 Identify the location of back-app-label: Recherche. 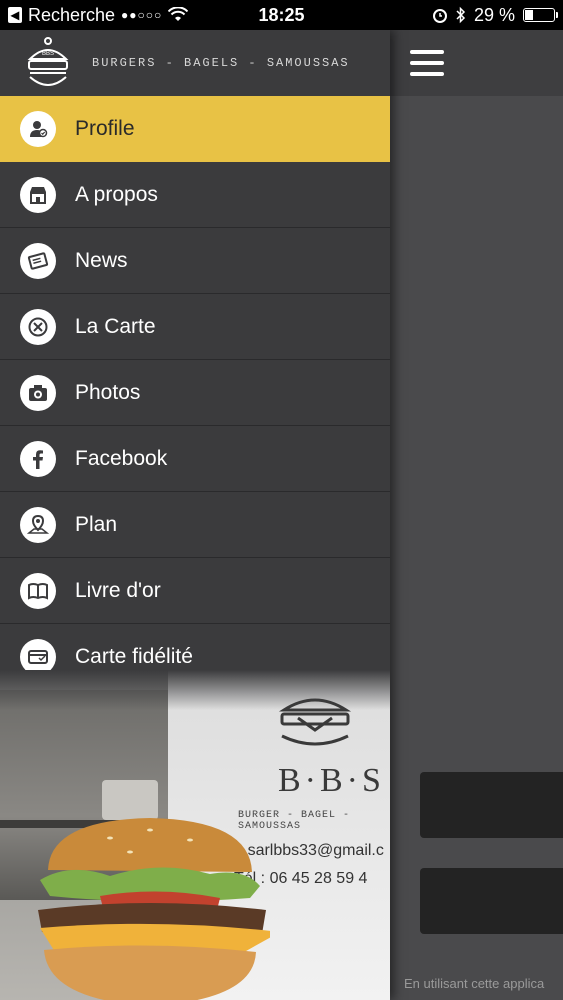
(71, 15).